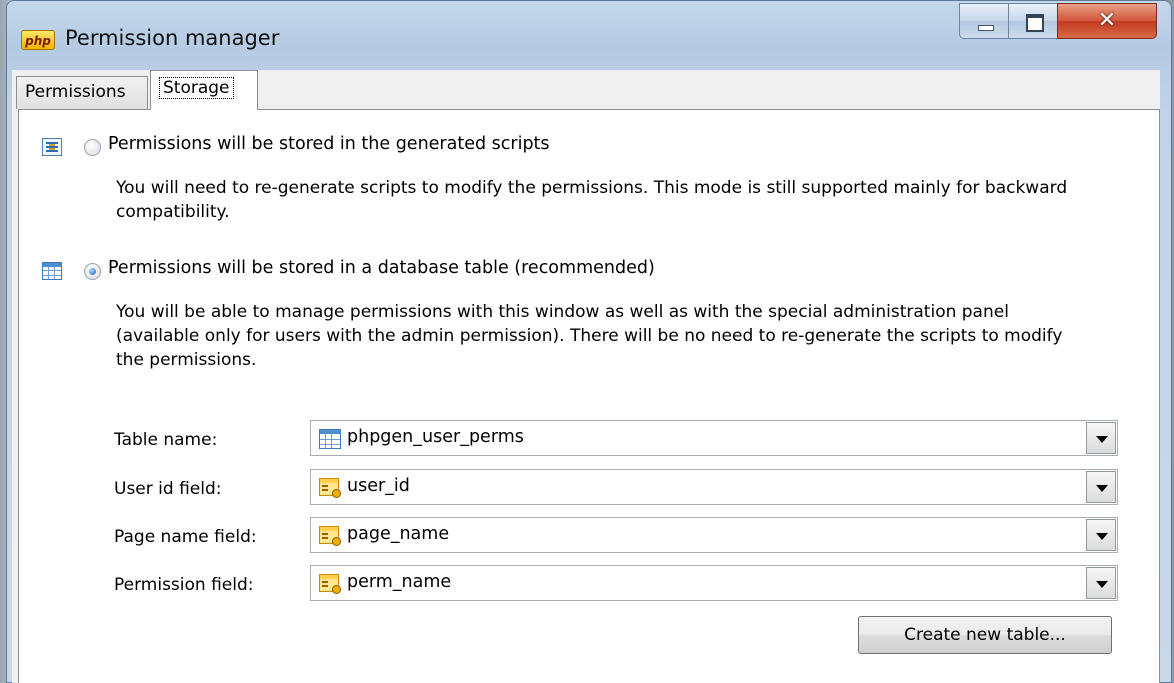  I want to click on maximize-button, so click(1033, 21).